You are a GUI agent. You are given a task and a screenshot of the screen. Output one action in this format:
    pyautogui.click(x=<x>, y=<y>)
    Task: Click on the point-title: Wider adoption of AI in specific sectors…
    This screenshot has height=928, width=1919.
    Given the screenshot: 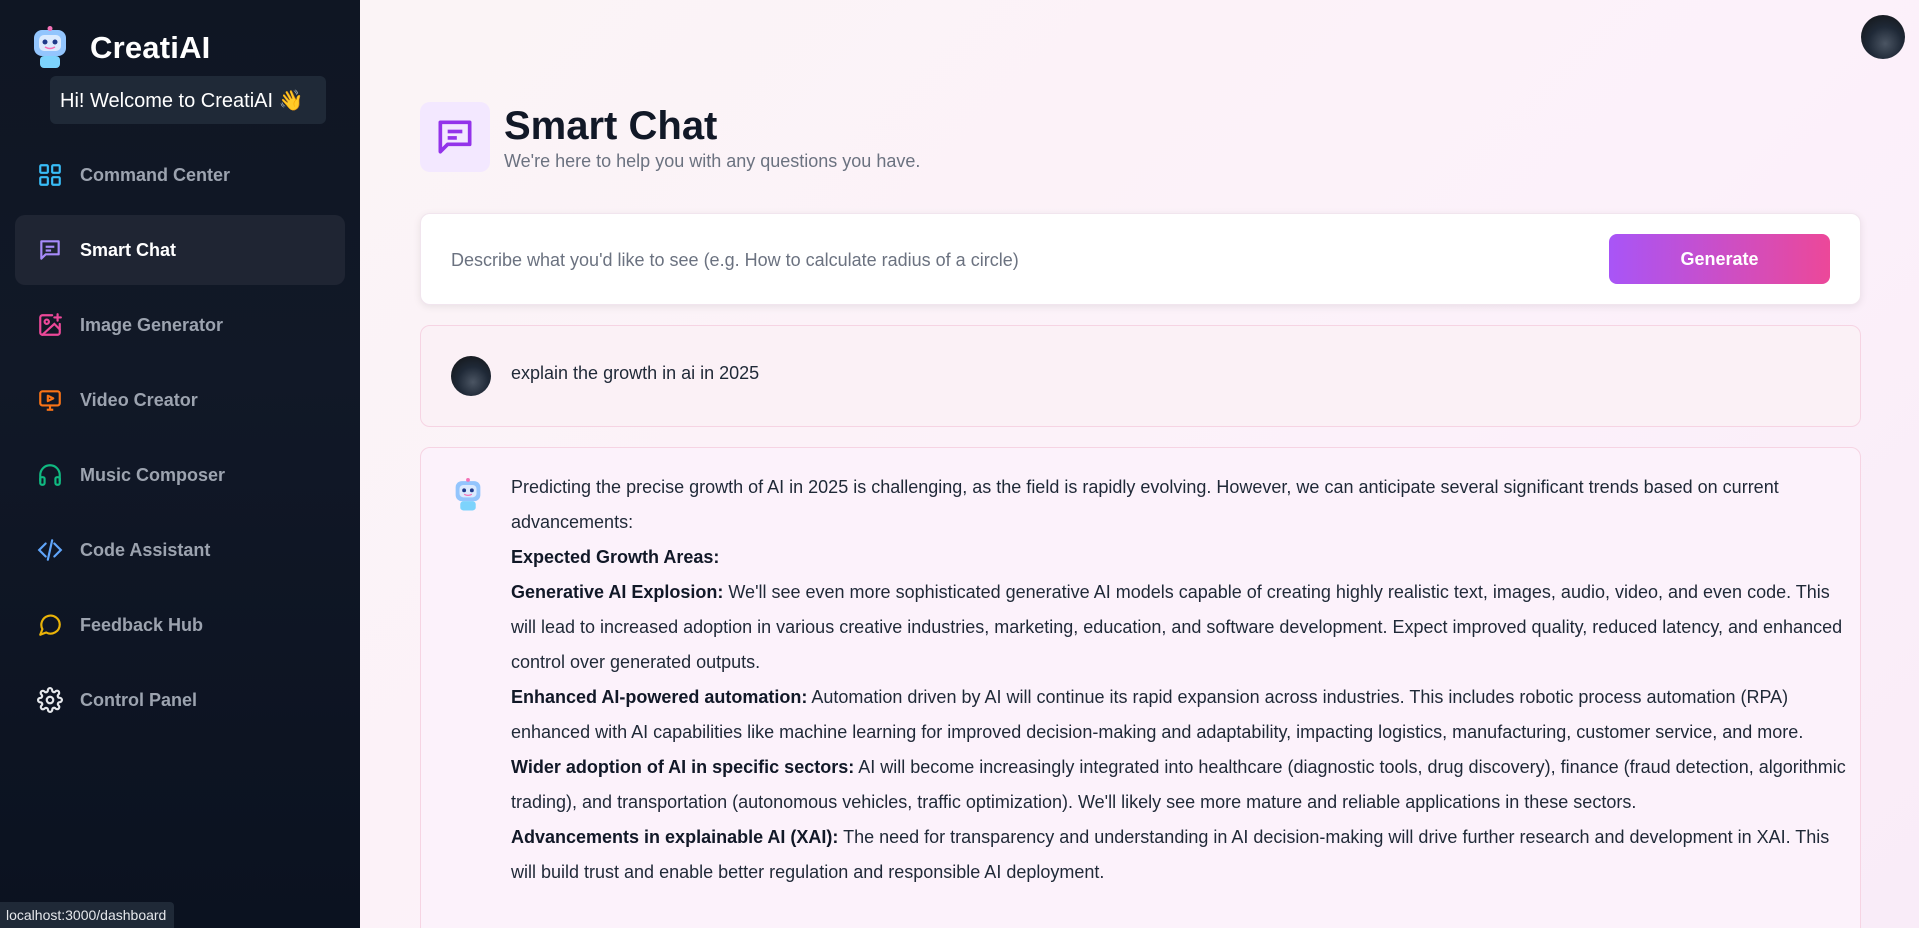 What is the action you would take?
    pyautogui.click(x=683, y=767)
    